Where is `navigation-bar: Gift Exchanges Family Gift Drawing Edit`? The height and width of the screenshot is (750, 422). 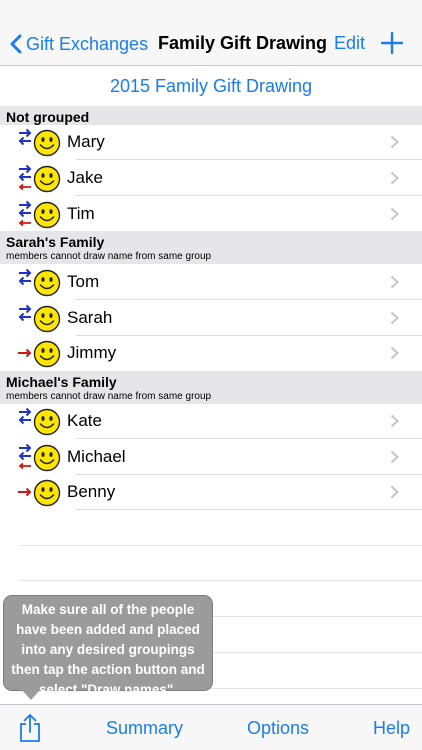 navigation-bar: Gift Exchanges Family Gift Drawing Edit is located at coordinates (211, 33).